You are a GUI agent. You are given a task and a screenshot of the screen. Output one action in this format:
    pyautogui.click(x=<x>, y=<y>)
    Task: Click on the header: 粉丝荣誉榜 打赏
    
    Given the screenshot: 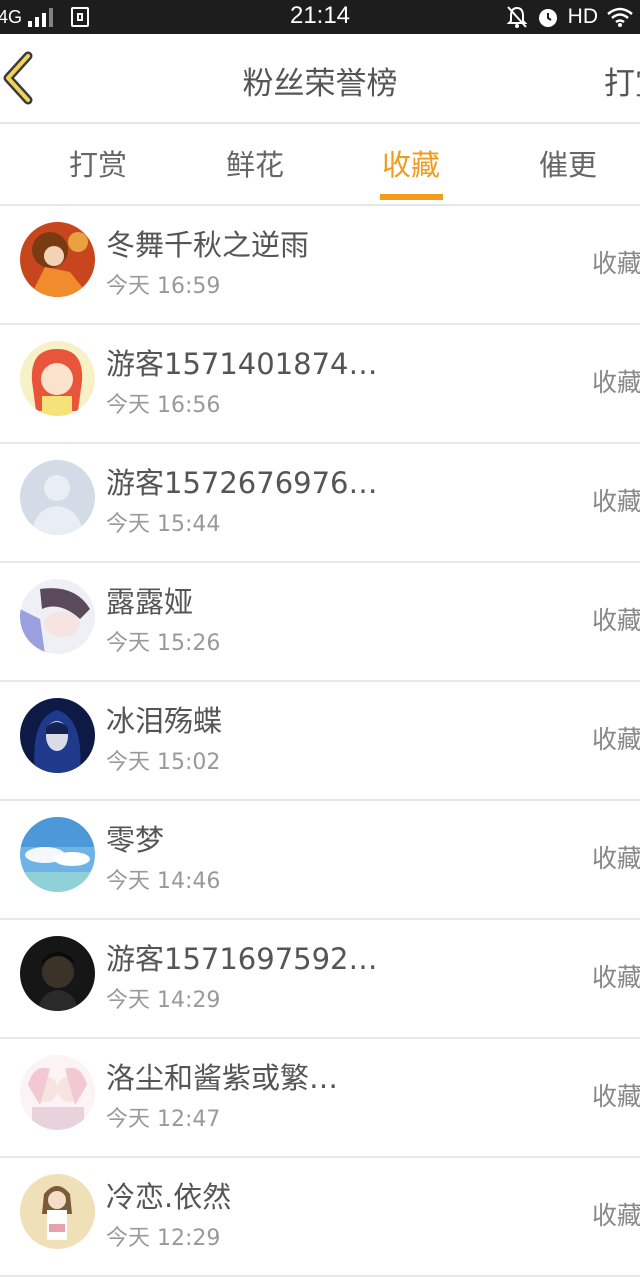 What is the action you would take?
    pyautogui.click(x=320, y=79)
    